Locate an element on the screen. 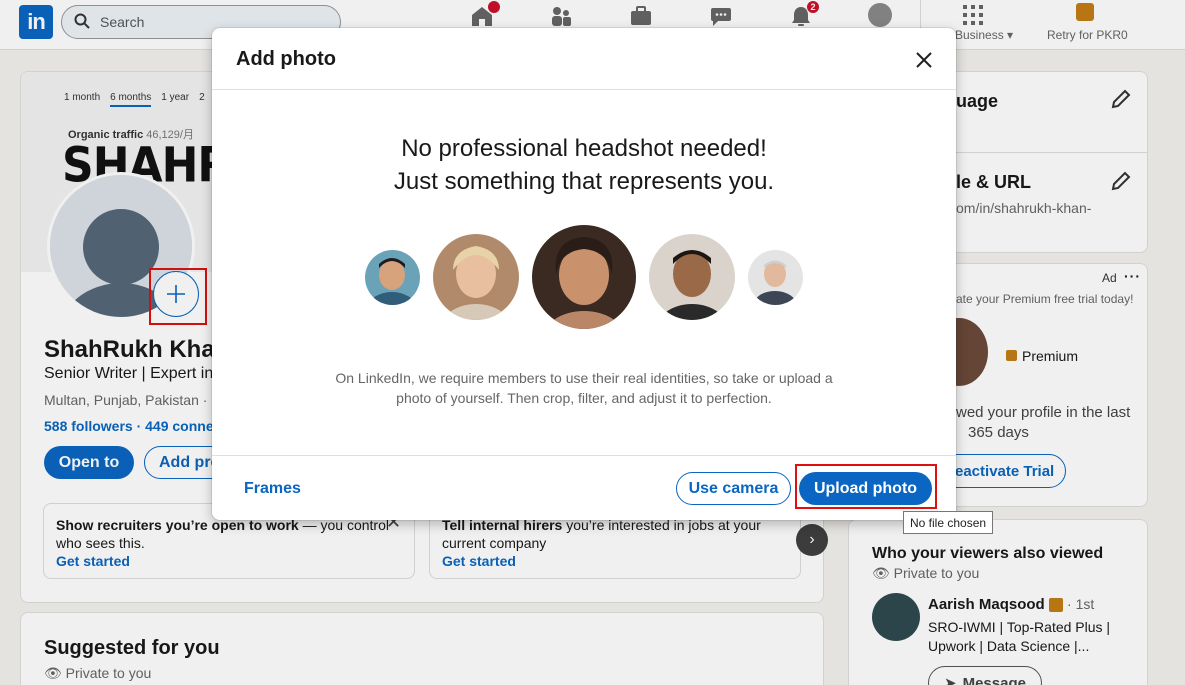 This screenshot has width=1185, height=685. modal-header-divider is located at coordinates (584, 89).